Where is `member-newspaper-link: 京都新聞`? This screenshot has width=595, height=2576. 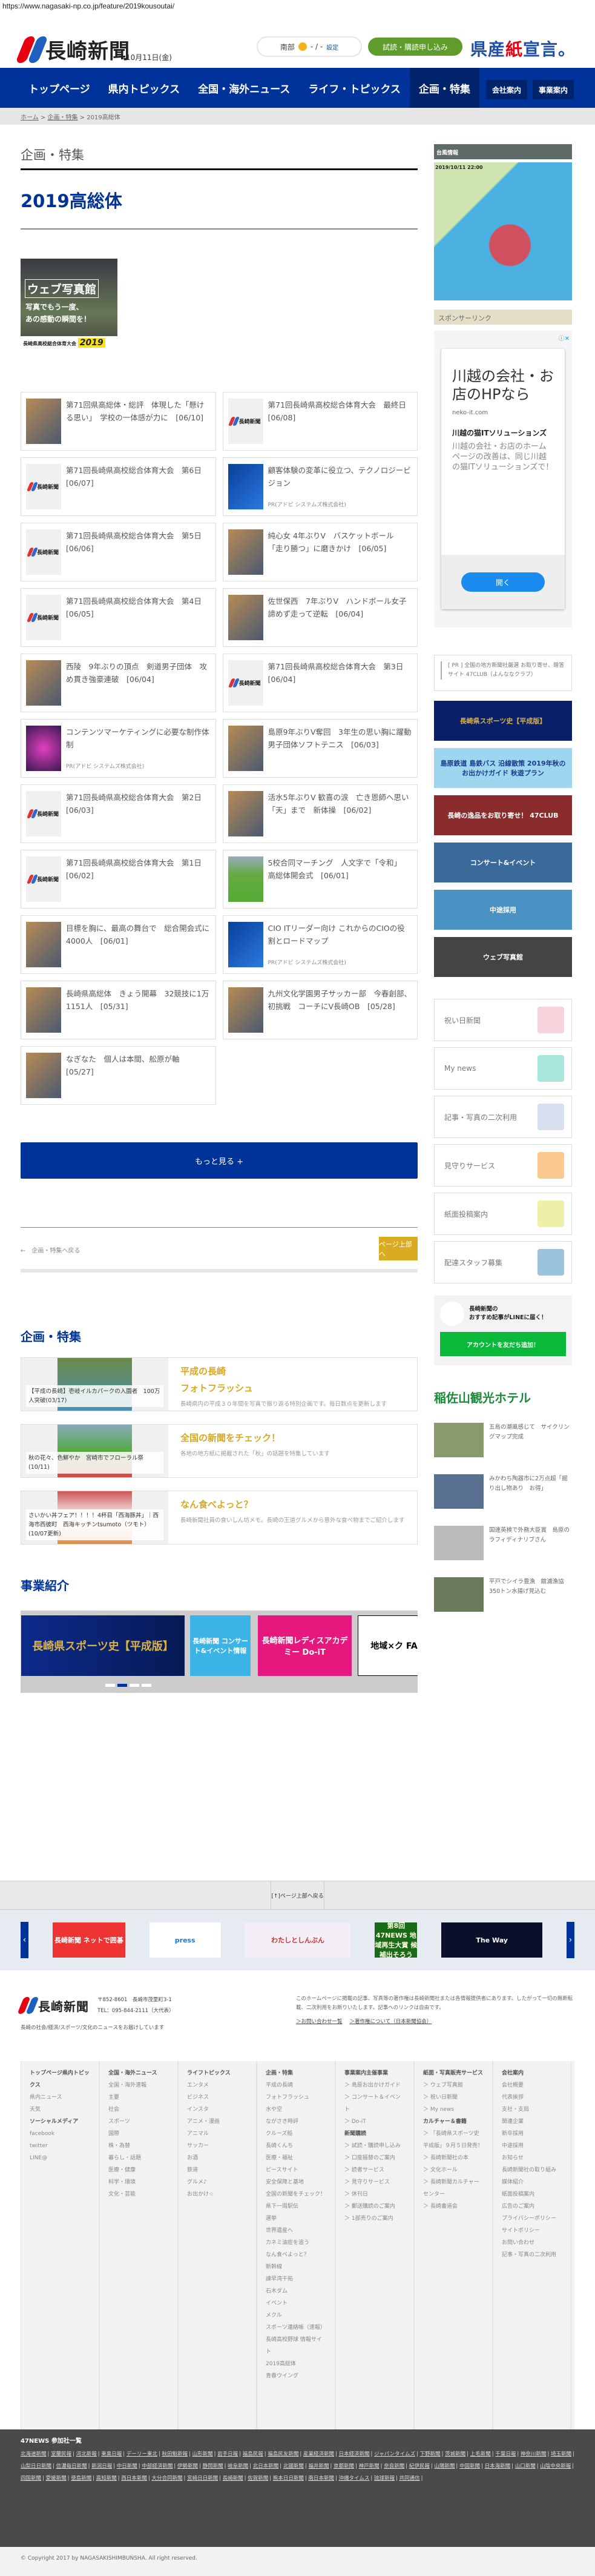
member-newspaper-link: 京都新聞 is located at coordinates (344, 2466).